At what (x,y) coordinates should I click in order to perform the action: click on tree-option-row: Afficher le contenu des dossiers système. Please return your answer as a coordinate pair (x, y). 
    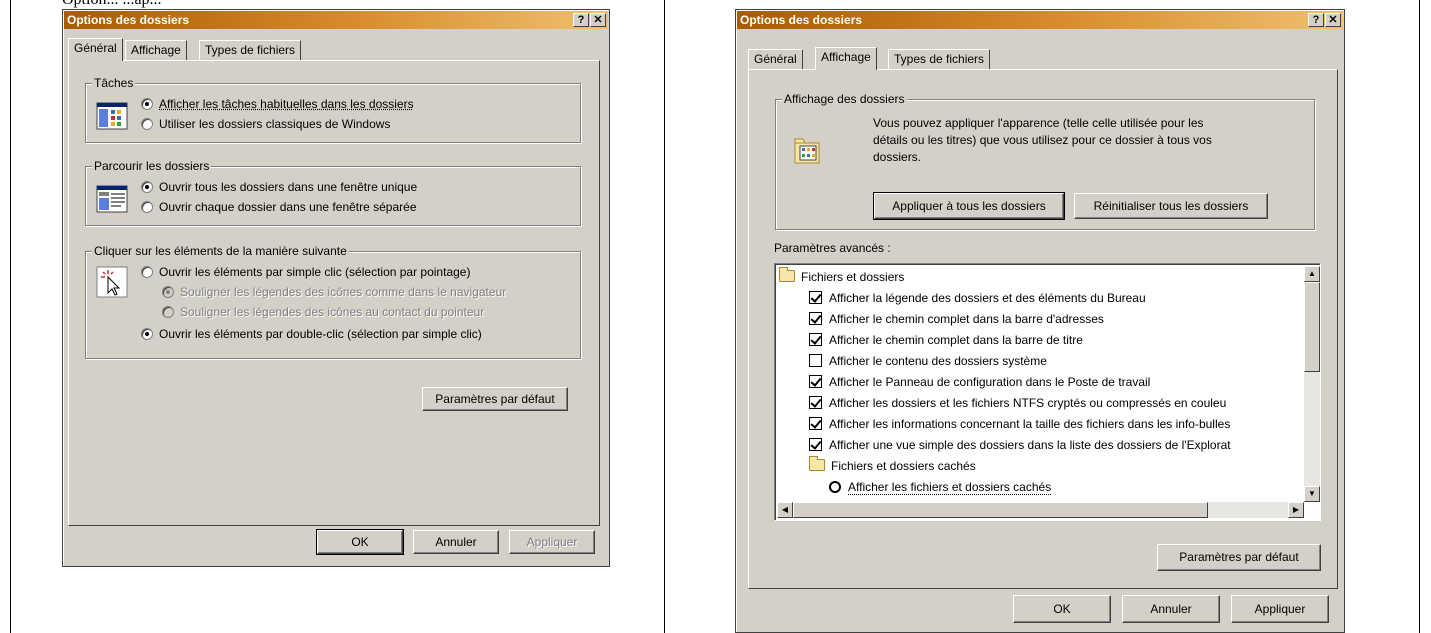
    Looking at the image, I should click on (928, 361).